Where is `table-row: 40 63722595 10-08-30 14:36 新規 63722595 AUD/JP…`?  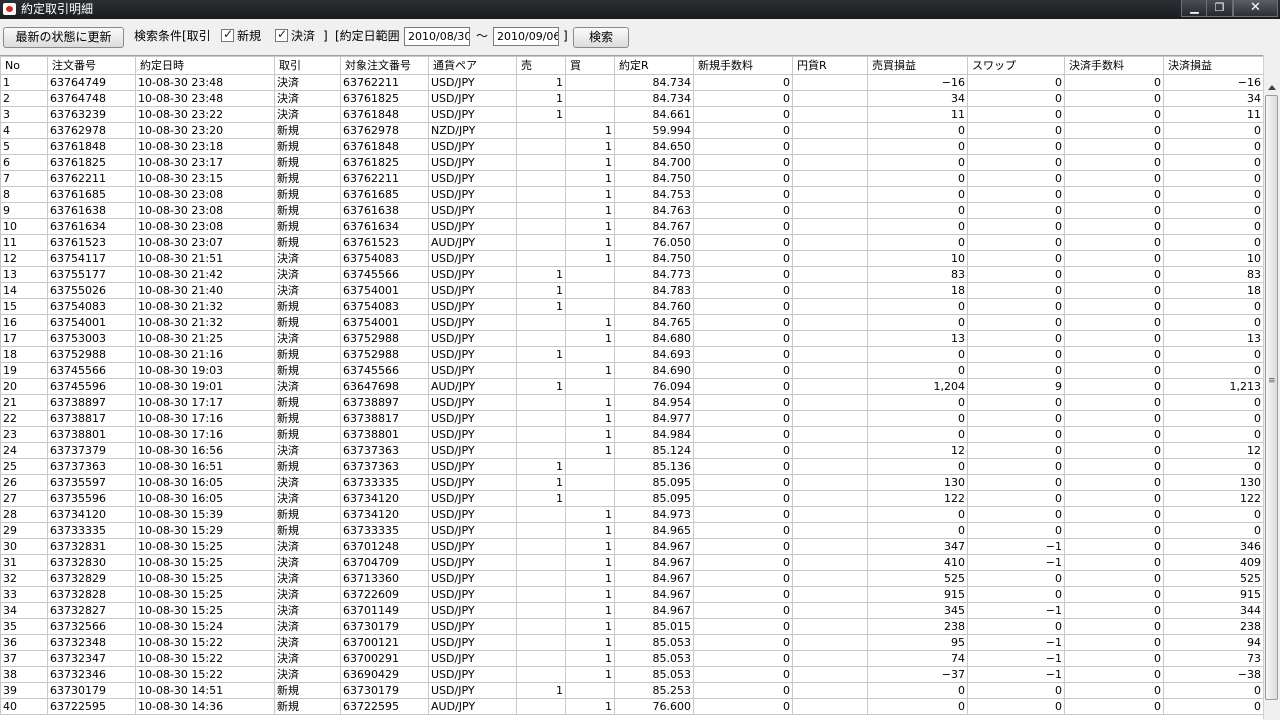 table-row: 40 63722595 10-08-30 14:36 新規 63722595 AUD/JP… is located at coordinates (631, 706).